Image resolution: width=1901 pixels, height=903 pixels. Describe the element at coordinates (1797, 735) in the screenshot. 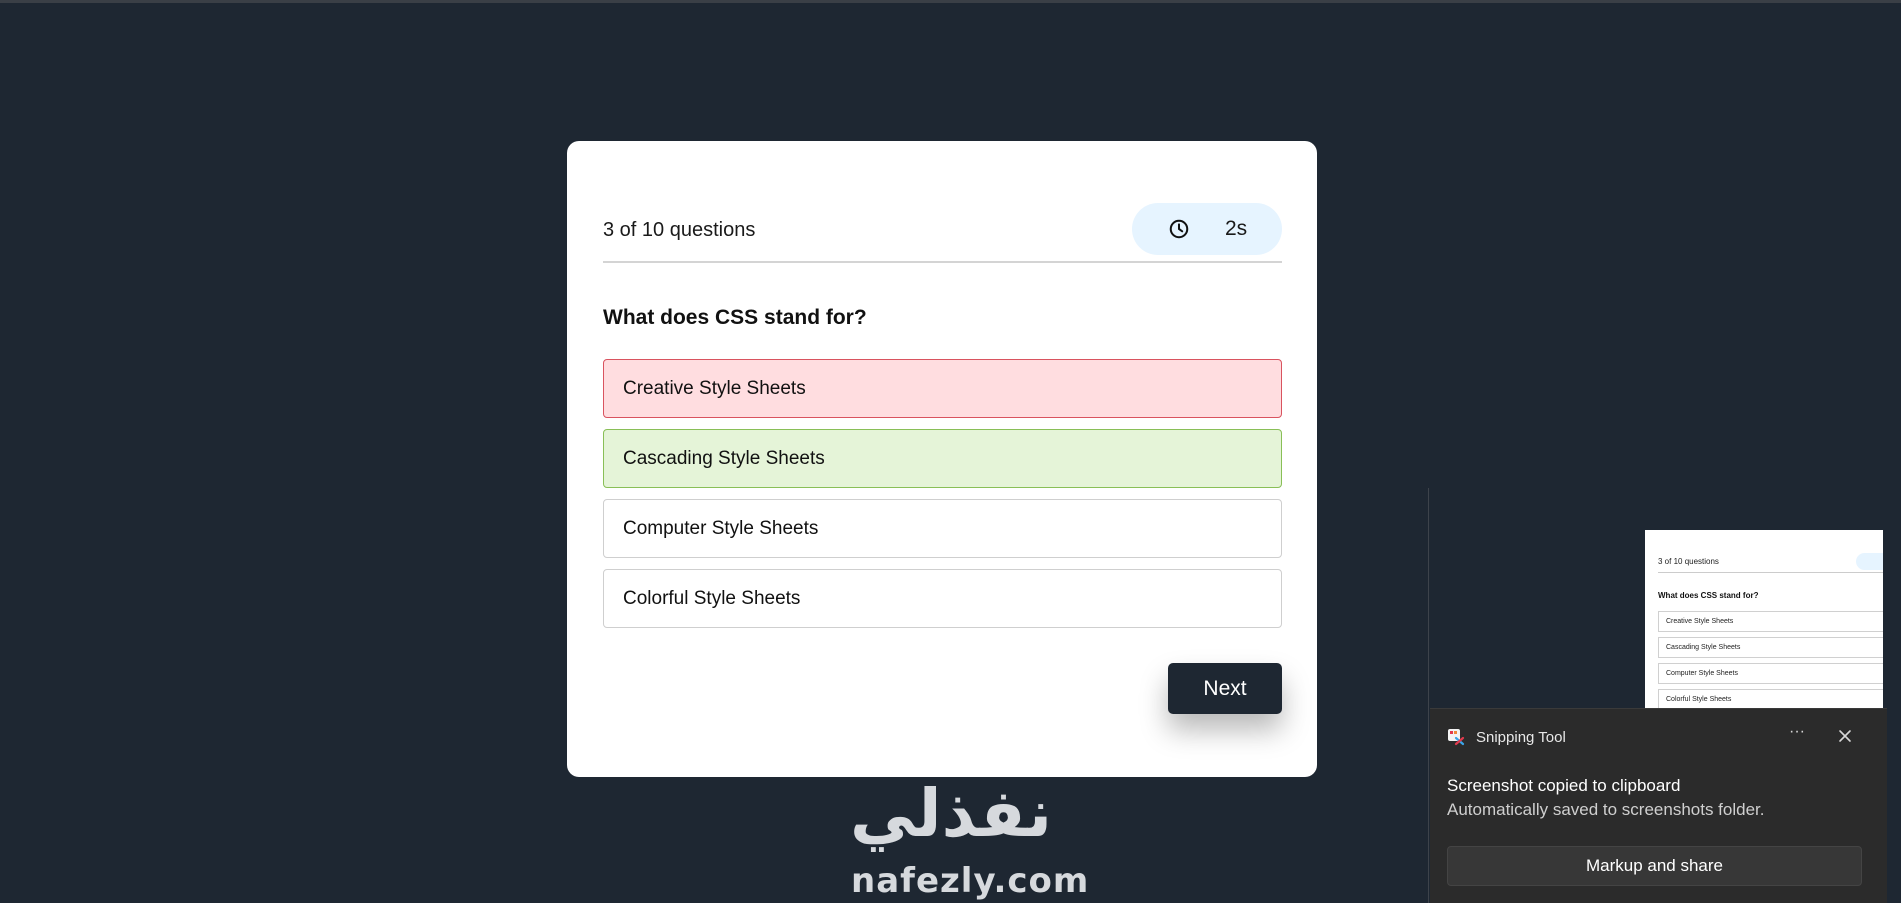

I see `ellipsis-icon: ···` at that location.